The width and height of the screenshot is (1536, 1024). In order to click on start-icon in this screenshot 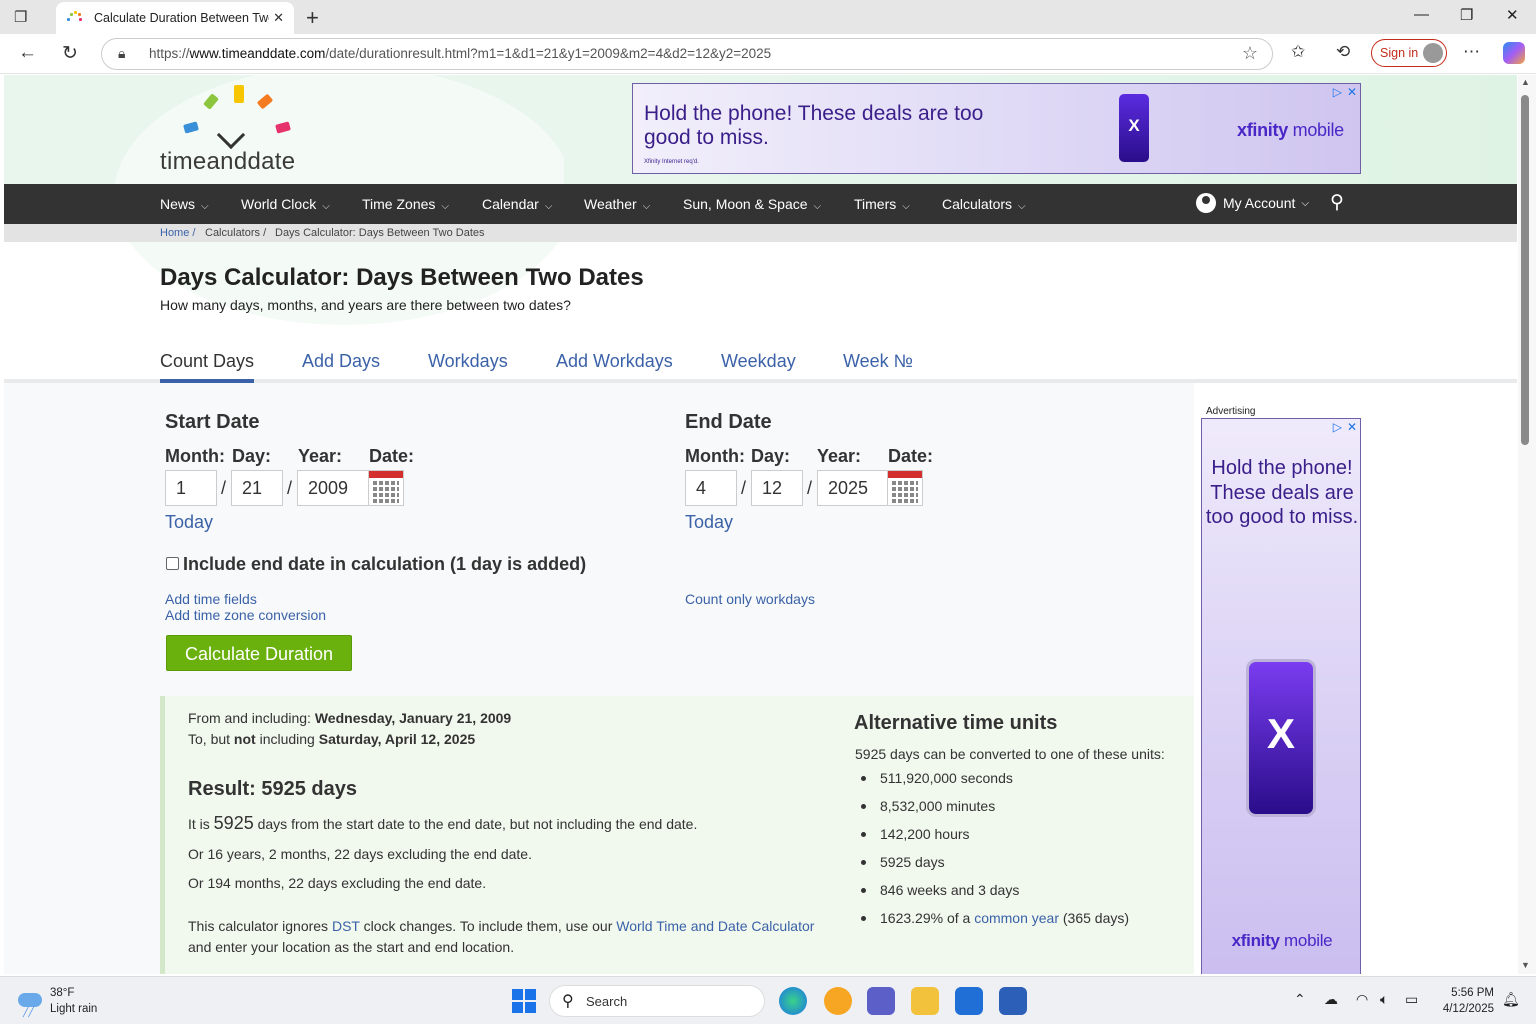, I will do `click(524, 1001)`.